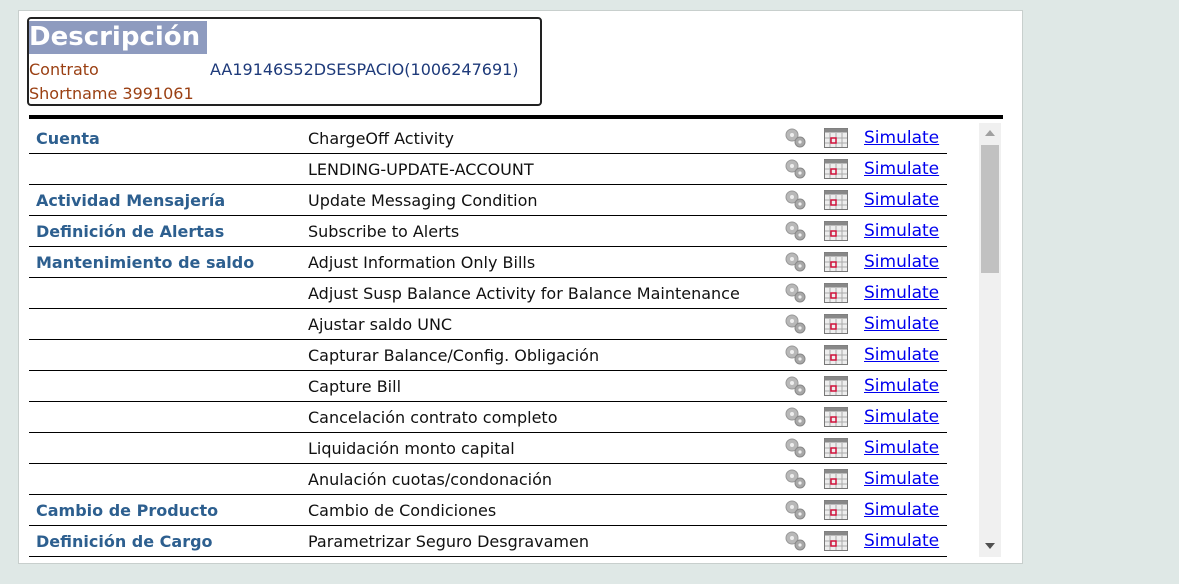  Describe the element at coordinates (118, 37) in the screenshot. I see `description-title: Descripción` at that location.